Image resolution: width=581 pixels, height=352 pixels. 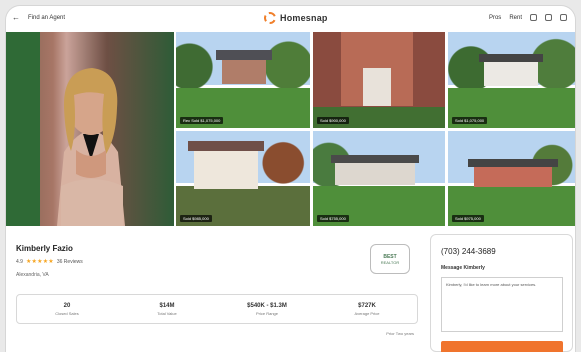 What do you see at coordinates (46, 18) in the screenshot?
I see `find-agent-link: Find an Agent` at bounding box center [46, 18].